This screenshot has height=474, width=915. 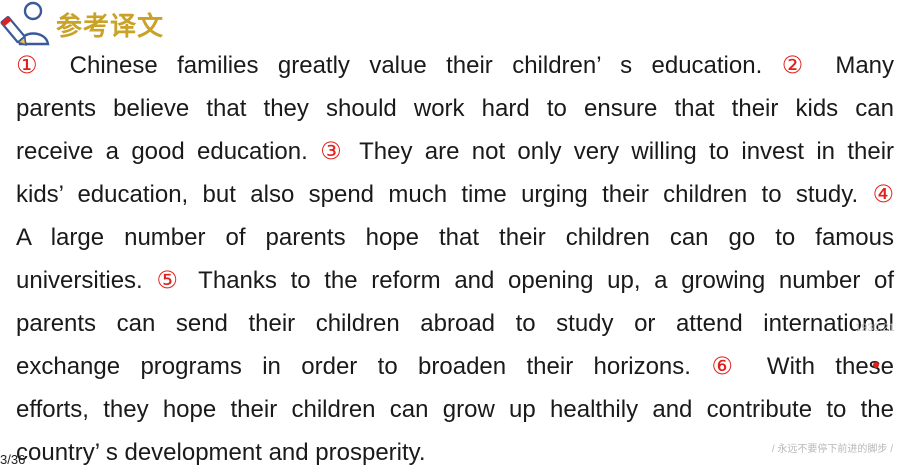 What do you see at coordinates (883, 194) in the screenshot?
I see `marker-4: ④` at bounding box center [883, 194].